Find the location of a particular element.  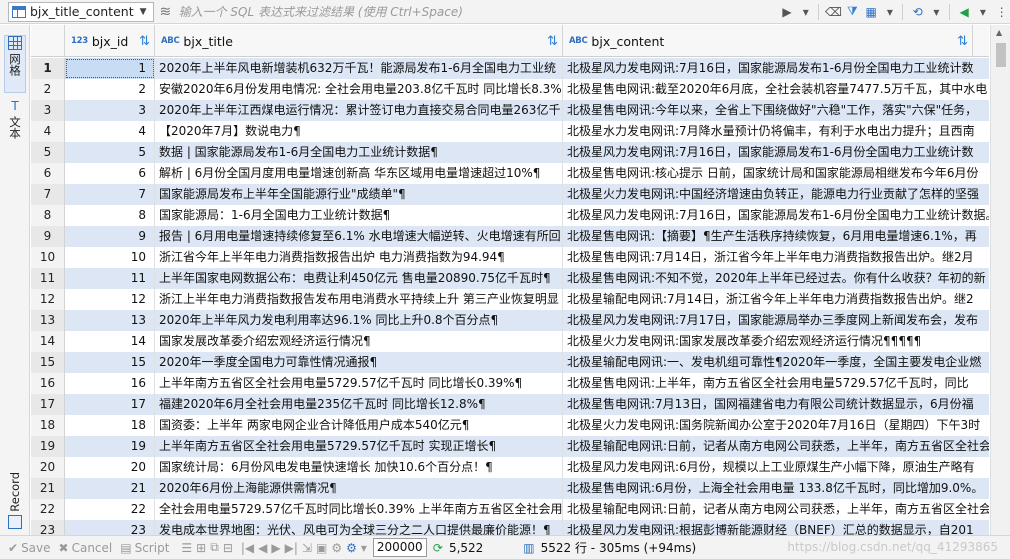

title-cell: 国家统计局：6月份风电发电量快速增长 加快10.6个百分点！¶ is located at coordinates (359, 467).